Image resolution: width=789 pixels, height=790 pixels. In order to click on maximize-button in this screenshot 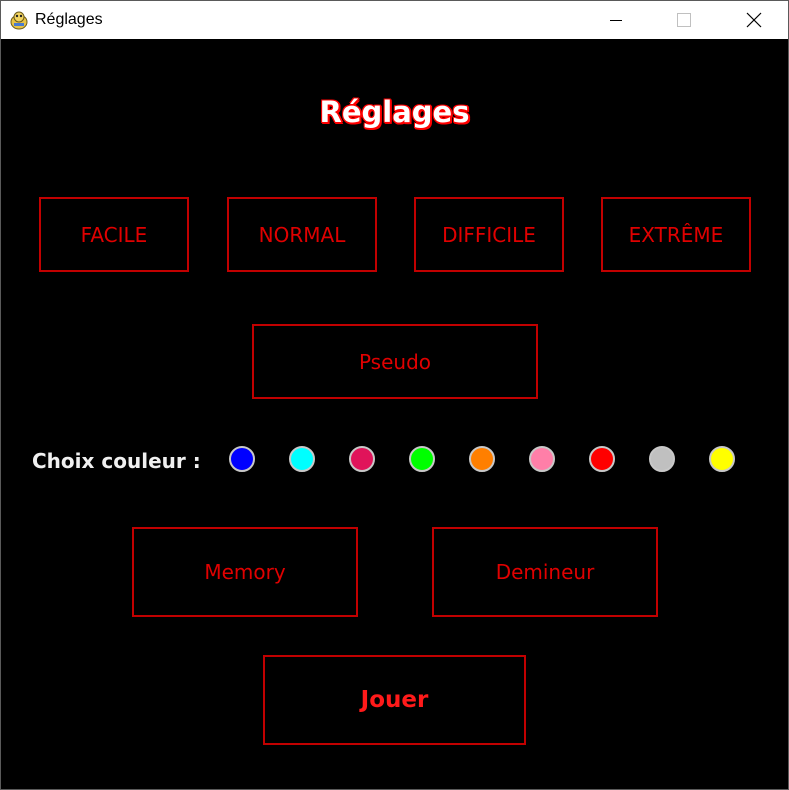, I will do `click(684, 20)`.